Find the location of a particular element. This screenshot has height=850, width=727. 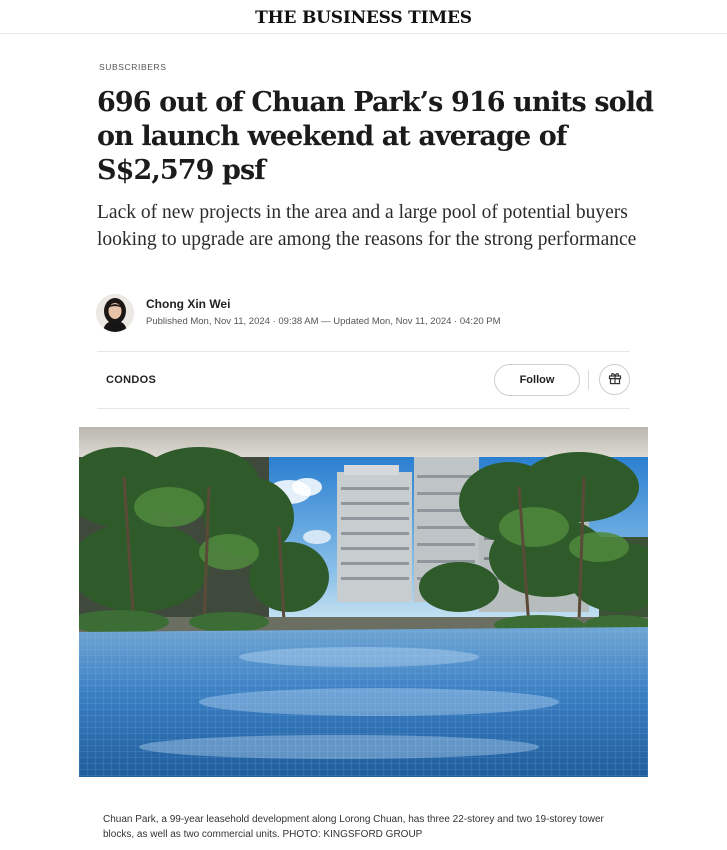

gift-icon is located at coordinates (615, 379).